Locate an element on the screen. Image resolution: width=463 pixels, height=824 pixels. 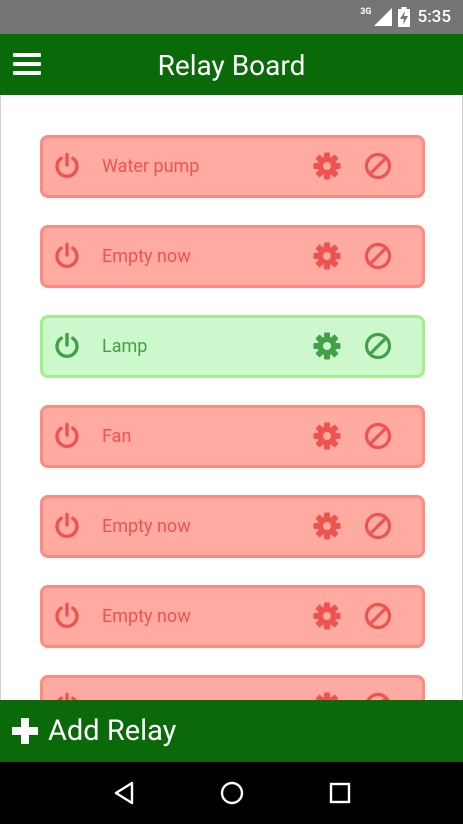
recents-square-icon is located at coordinates (340, 793).